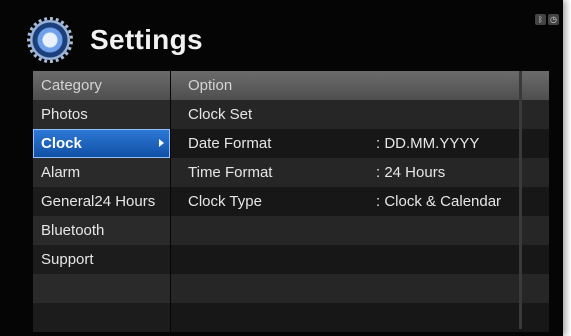 This screenshot has width=571, height=336. Describe the element at coordinates (161, 143) in the screenshot. I see `chevron-right-icon` at that location.